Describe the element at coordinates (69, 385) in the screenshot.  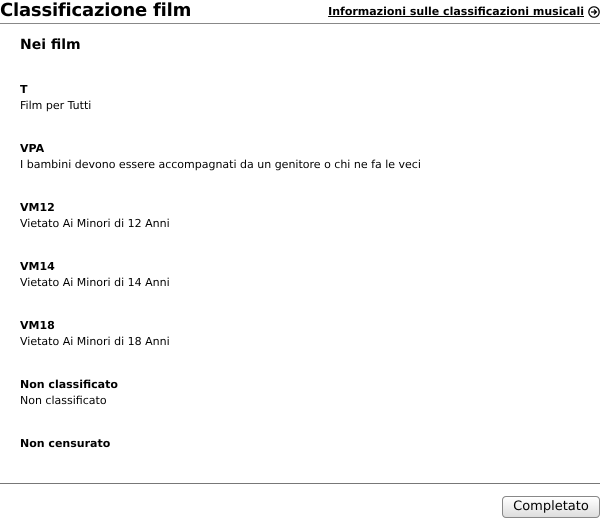
I see `rating-code: Non classificato` at that location.